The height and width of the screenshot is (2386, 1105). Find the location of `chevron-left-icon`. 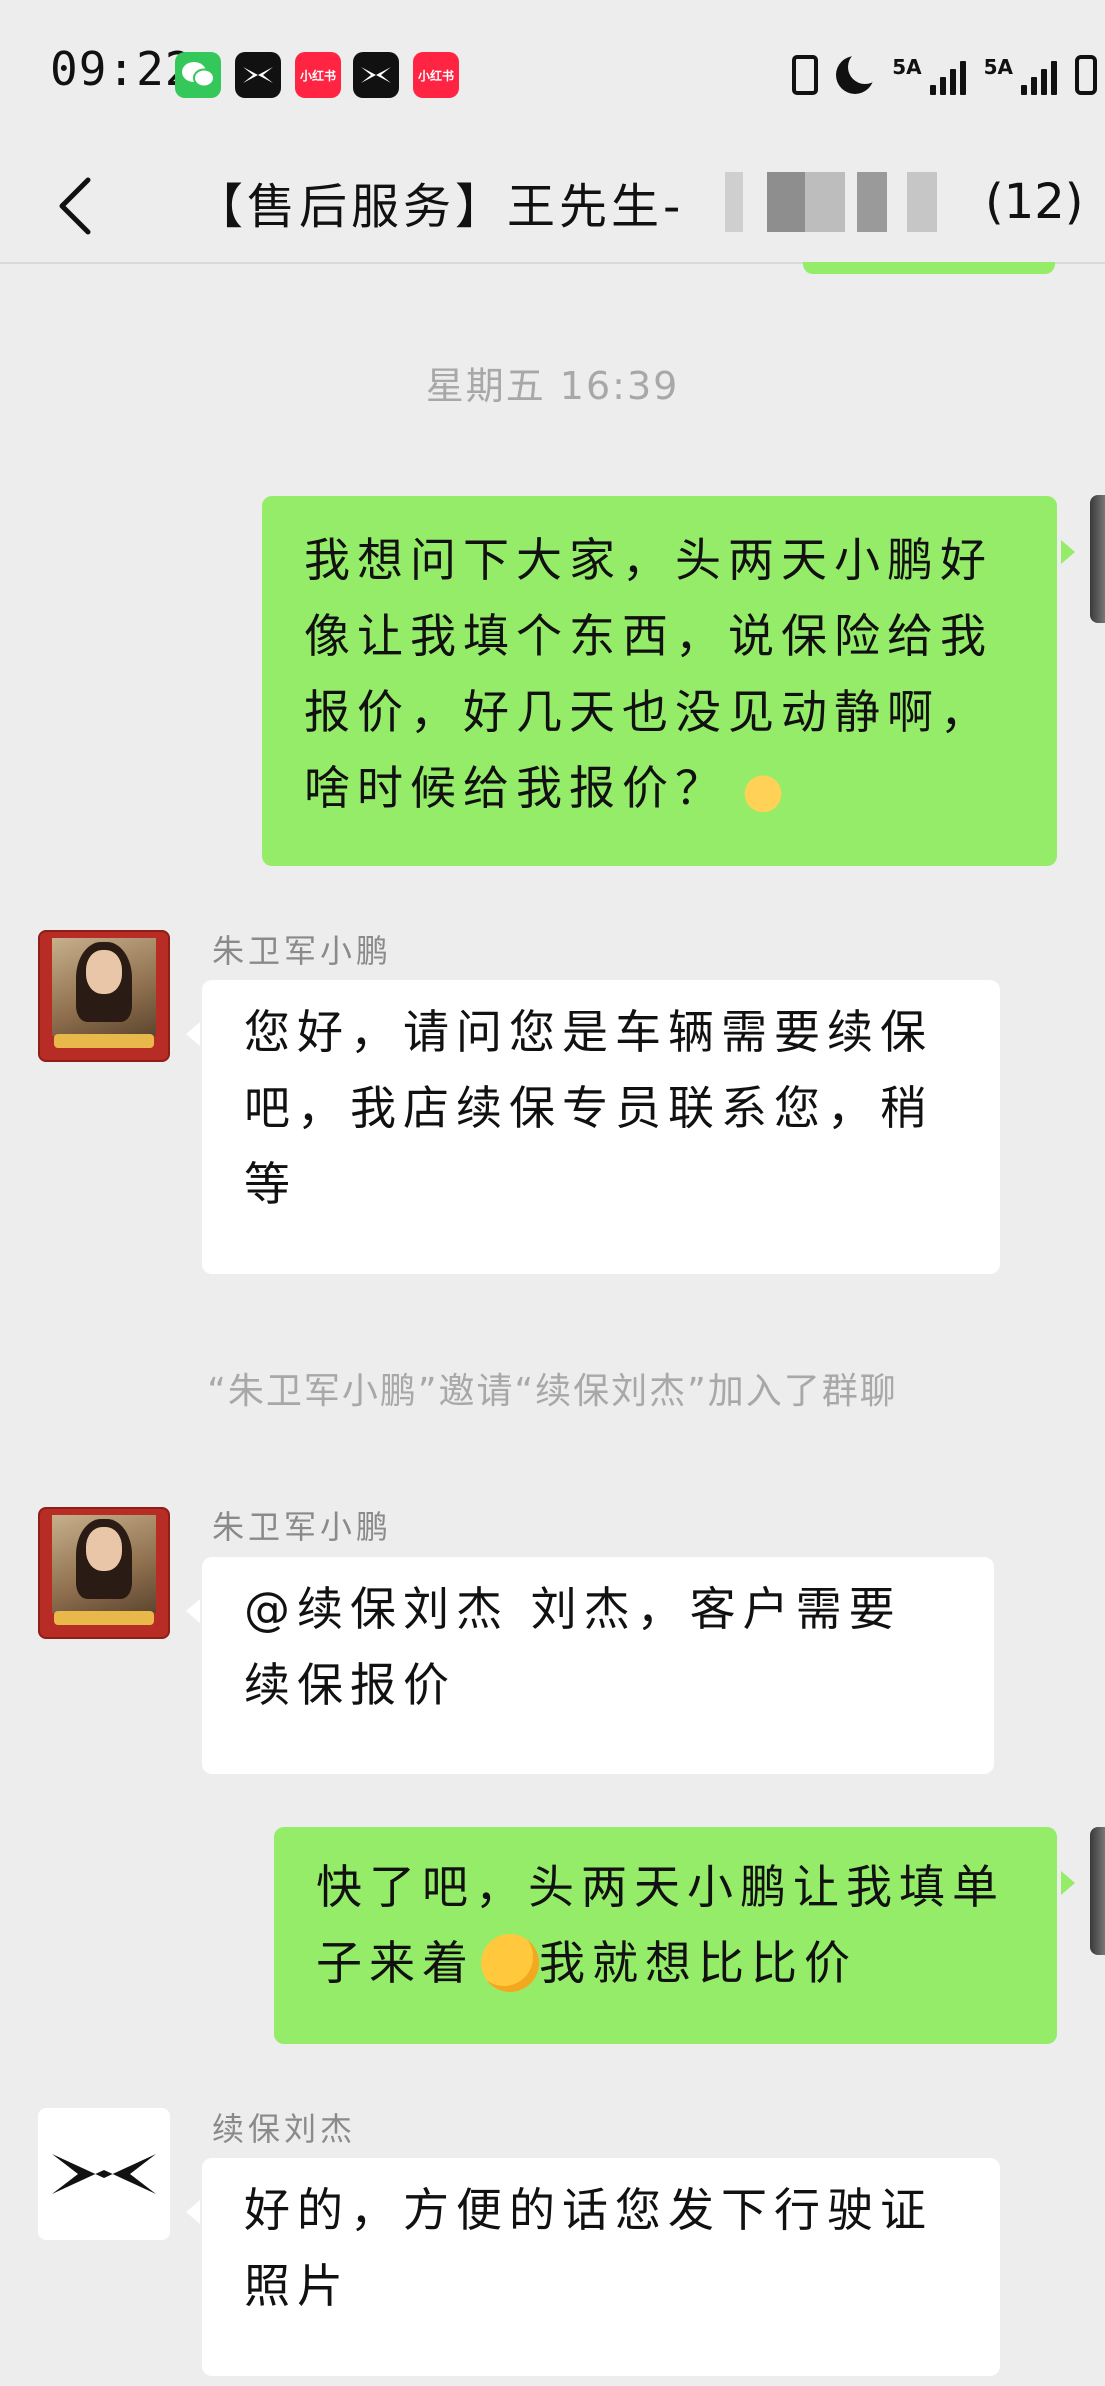

chevron-left-icon is located at coordinates (75, 206).